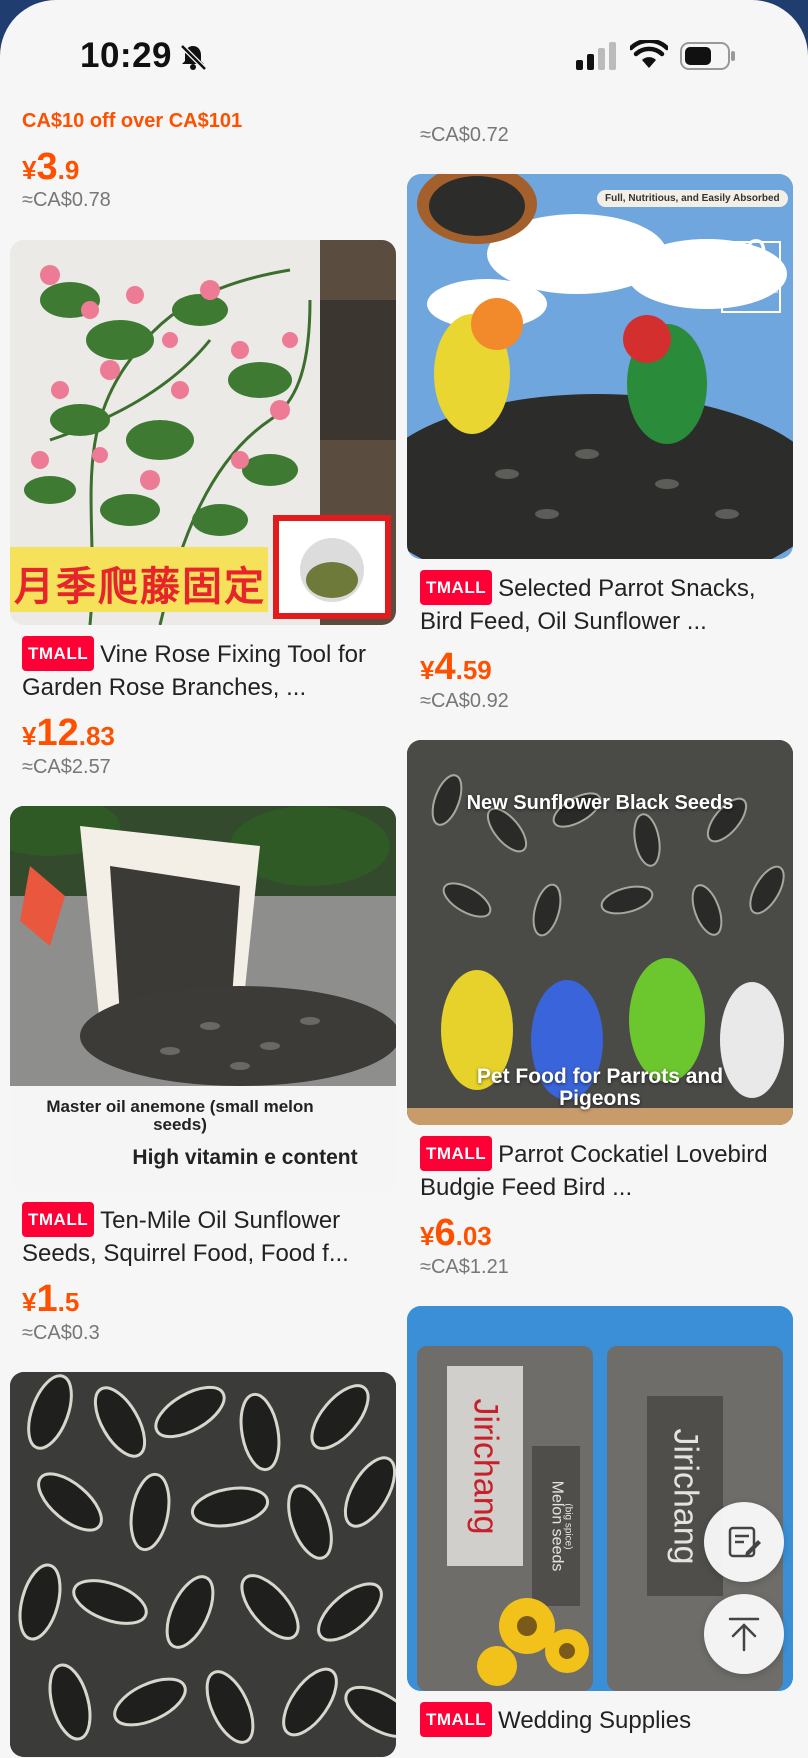  Describe the element at coordinates (600, 803) in the screenshot. I see `image-caption: New Sunflower Black Seeds` at that location.